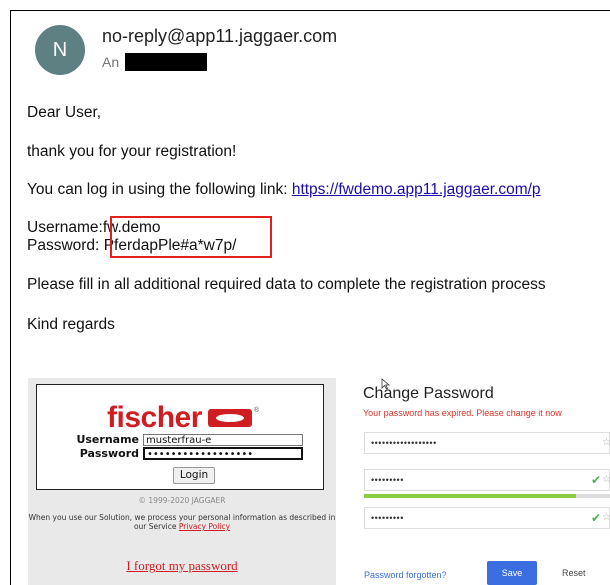 Image resolution: width=610 pixels, height=585 pixels. What do you see at coordinates (109, 453) in the screenshot?
I see `fischer-password-label: Password` at bounding box center [109, 453].